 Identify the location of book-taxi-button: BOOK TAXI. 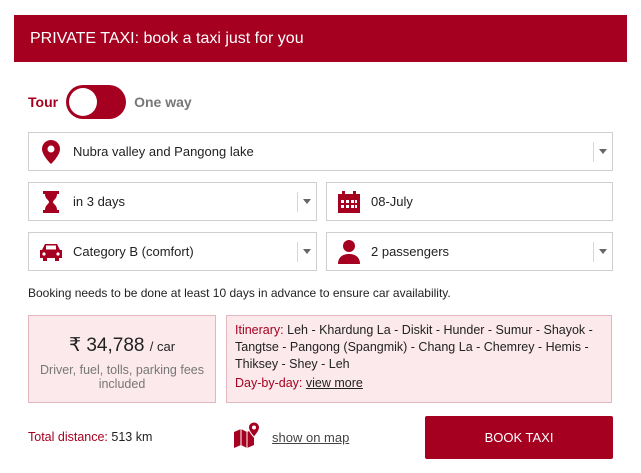
(519, 437).